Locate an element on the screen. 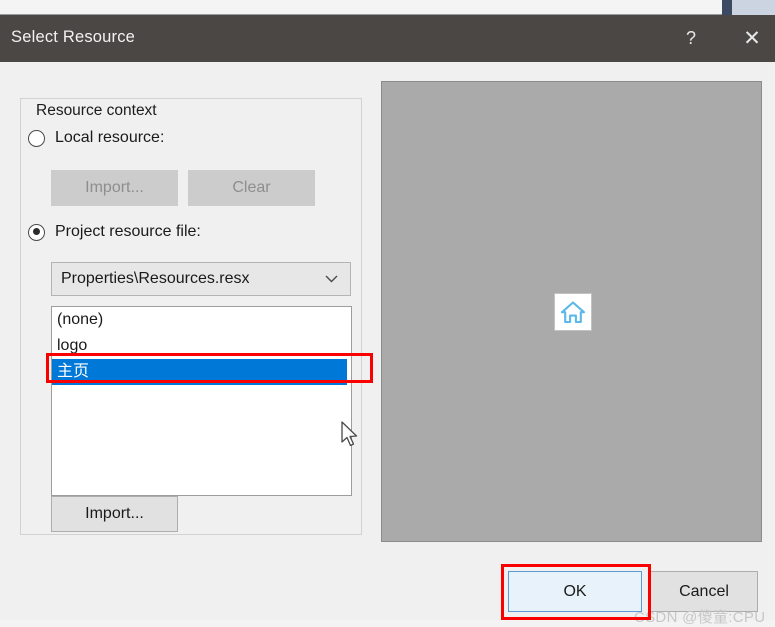 This screenshot has width=775, height=627. list-item-selected: 主页 is located at coordinates (199, 372).